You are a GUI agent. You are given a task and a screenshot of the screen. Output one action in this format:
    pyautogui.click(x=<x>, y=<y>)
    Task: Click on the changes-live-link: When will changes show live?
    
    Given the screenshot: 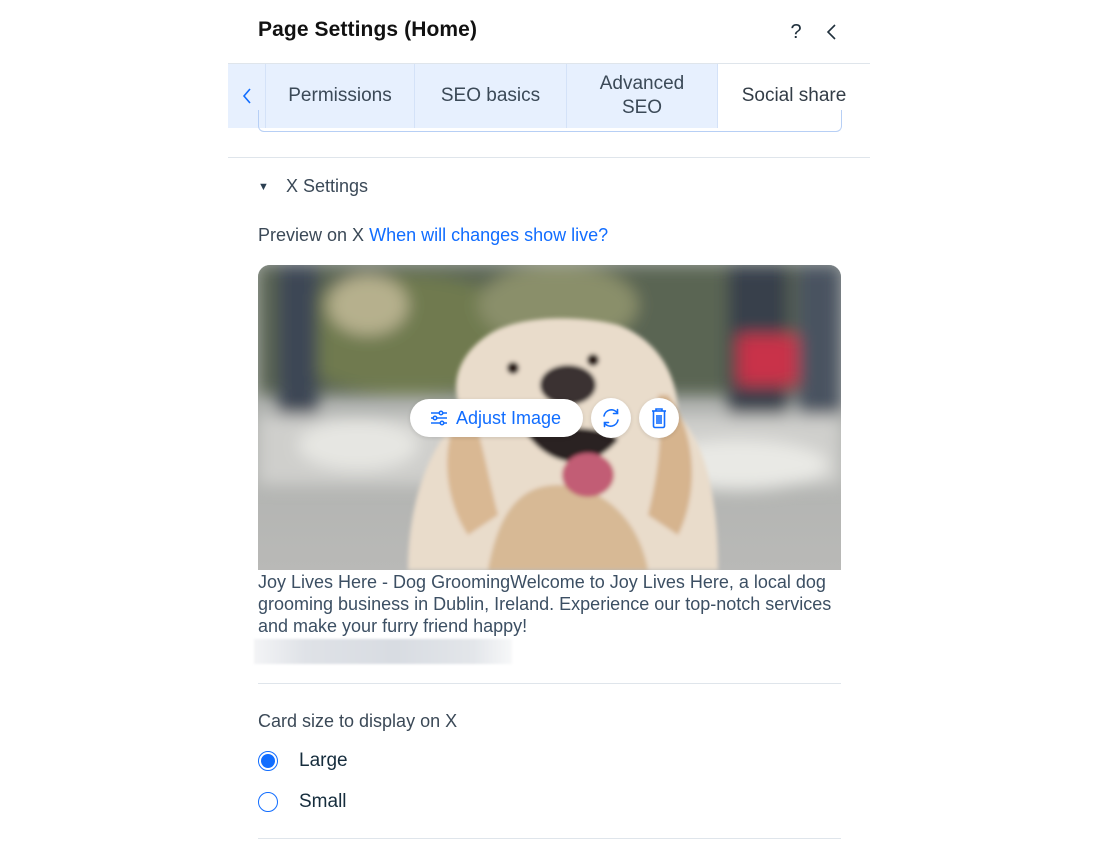 What is the action you would take?
    pyautogui.click(x=488, y=235)
    